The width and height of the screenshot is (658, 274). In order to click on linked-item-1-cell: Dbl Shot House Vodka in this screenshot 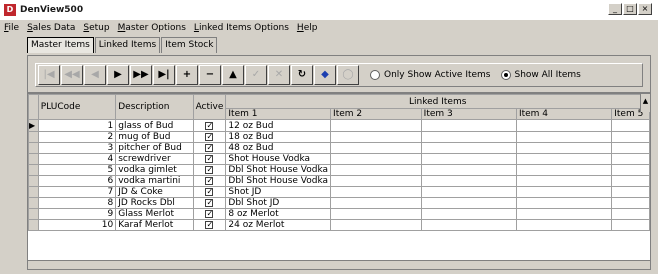, I will do `click(278, 170)`.